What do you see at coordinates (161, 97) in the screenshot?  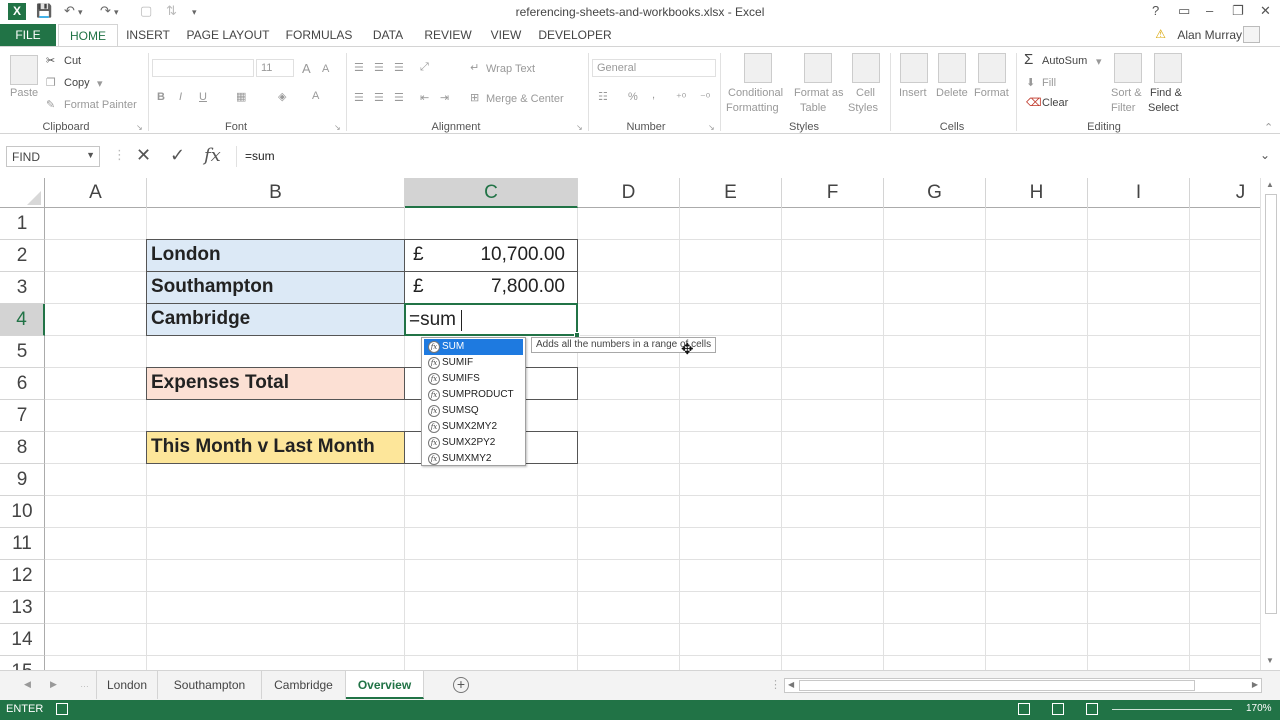 I see `bold-button: B` at bounding box center [161, 97].